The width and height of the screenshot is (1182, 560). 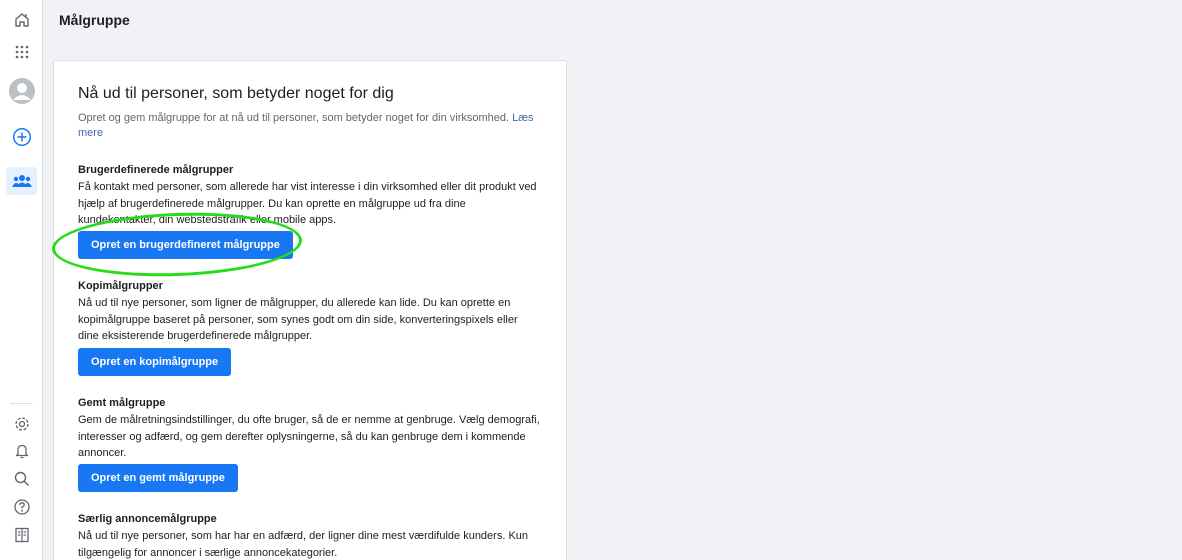 What do you see at coordinates (21, 91) in the screenshot?
I see `avatar` at bounding box center [21, 91].